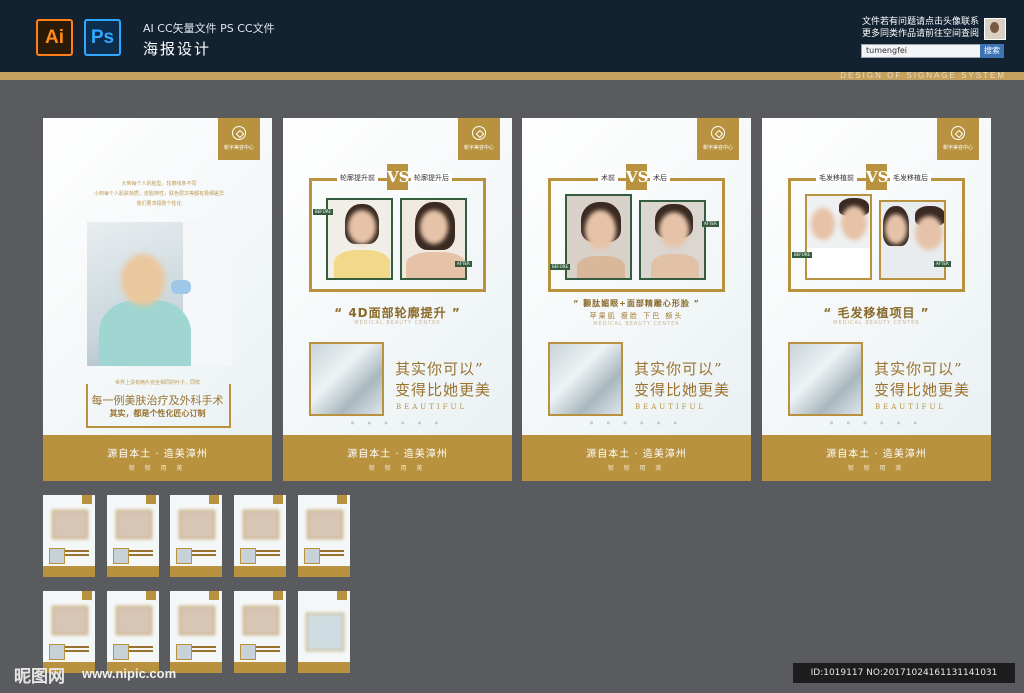 The image size is (1024, 693). I want to click on headline-line-2: 其实，都是个性化匠心订制, so click(157, 413).